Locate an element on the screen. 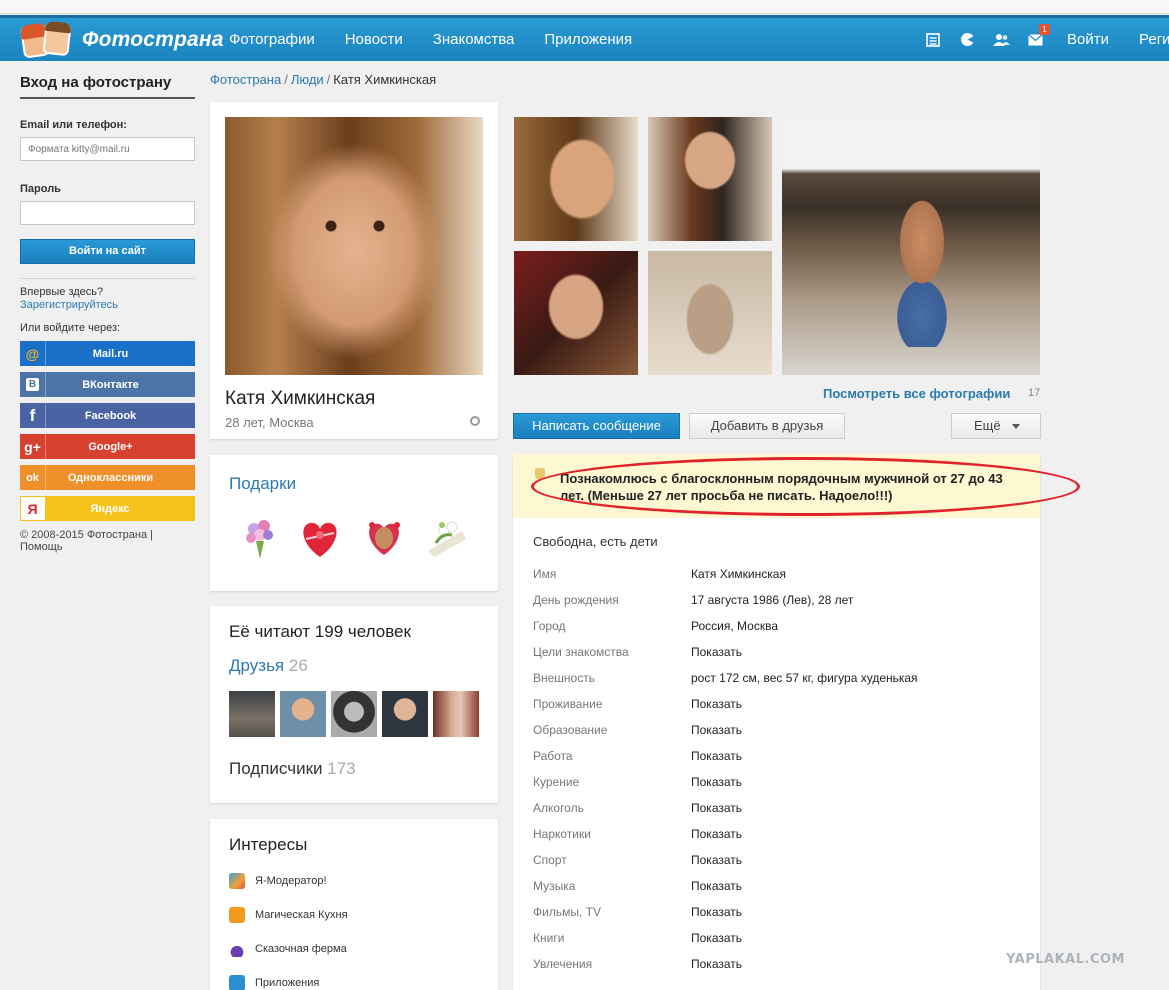 The width and height of the screenshot is (1169, 990). moderator-app-icon is located at coordinates (237, 881).